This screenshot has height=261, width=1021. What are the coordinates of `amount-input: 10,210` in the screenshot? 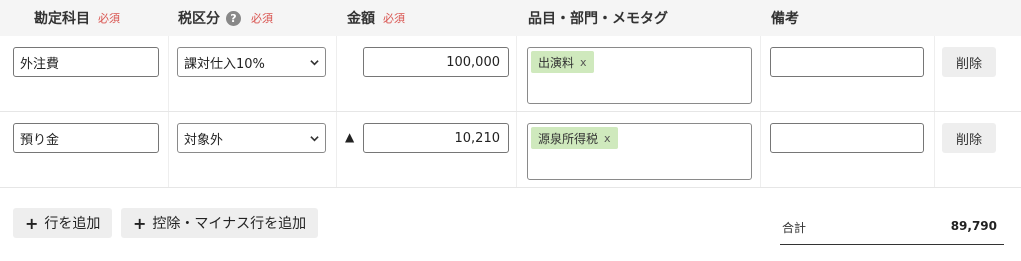 It's located at (436, 138).